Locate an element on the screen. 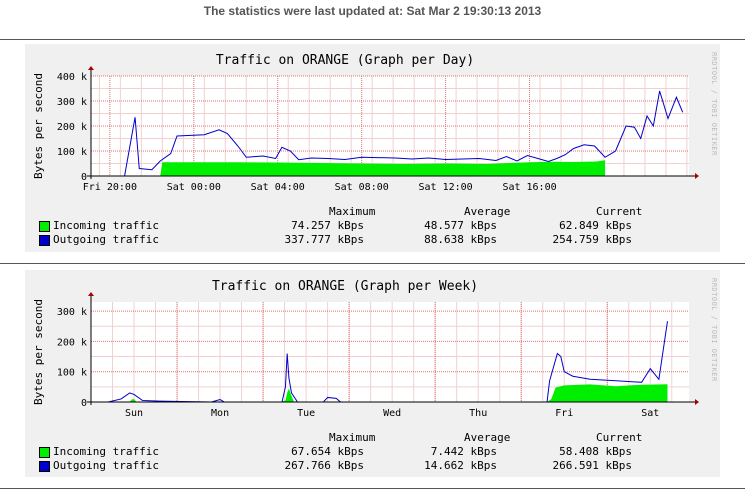 This screenshot has height=495, width=745. x-tick-label: Thu is located at coordinates (478, 413).